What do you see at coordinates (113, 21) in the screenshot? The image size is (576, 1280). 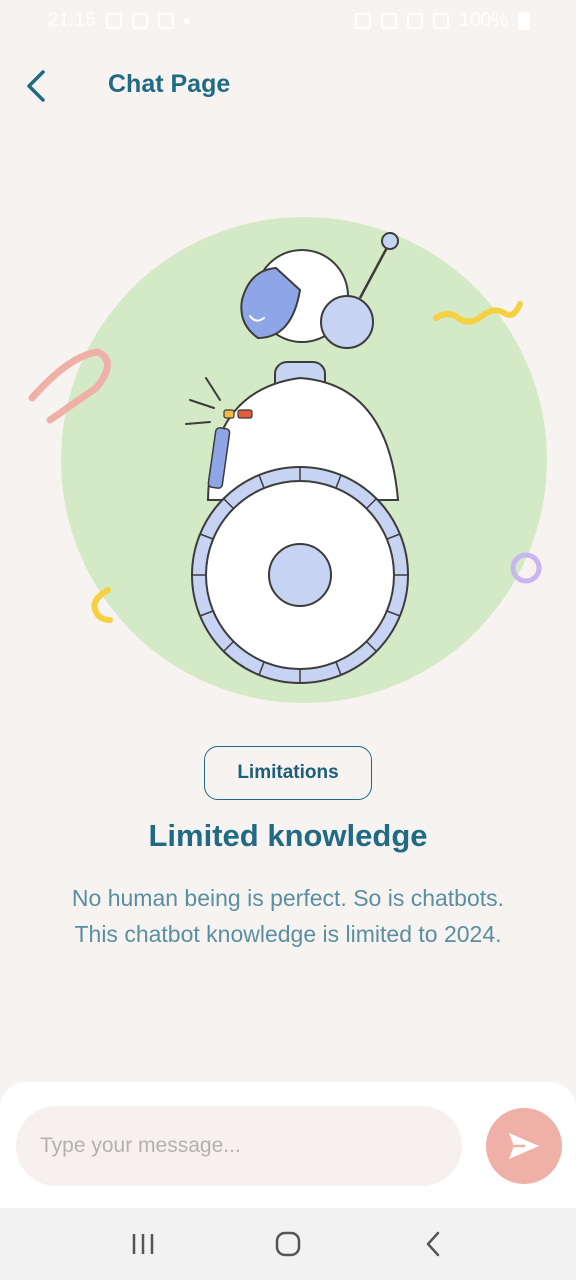 I see `gallery-icon` at bounding box center [113, 21].